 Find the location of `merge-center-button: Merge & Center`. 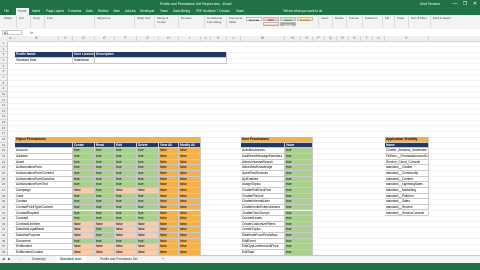

merge-center-button: Merge & Center is located at coordinates (166, 22).